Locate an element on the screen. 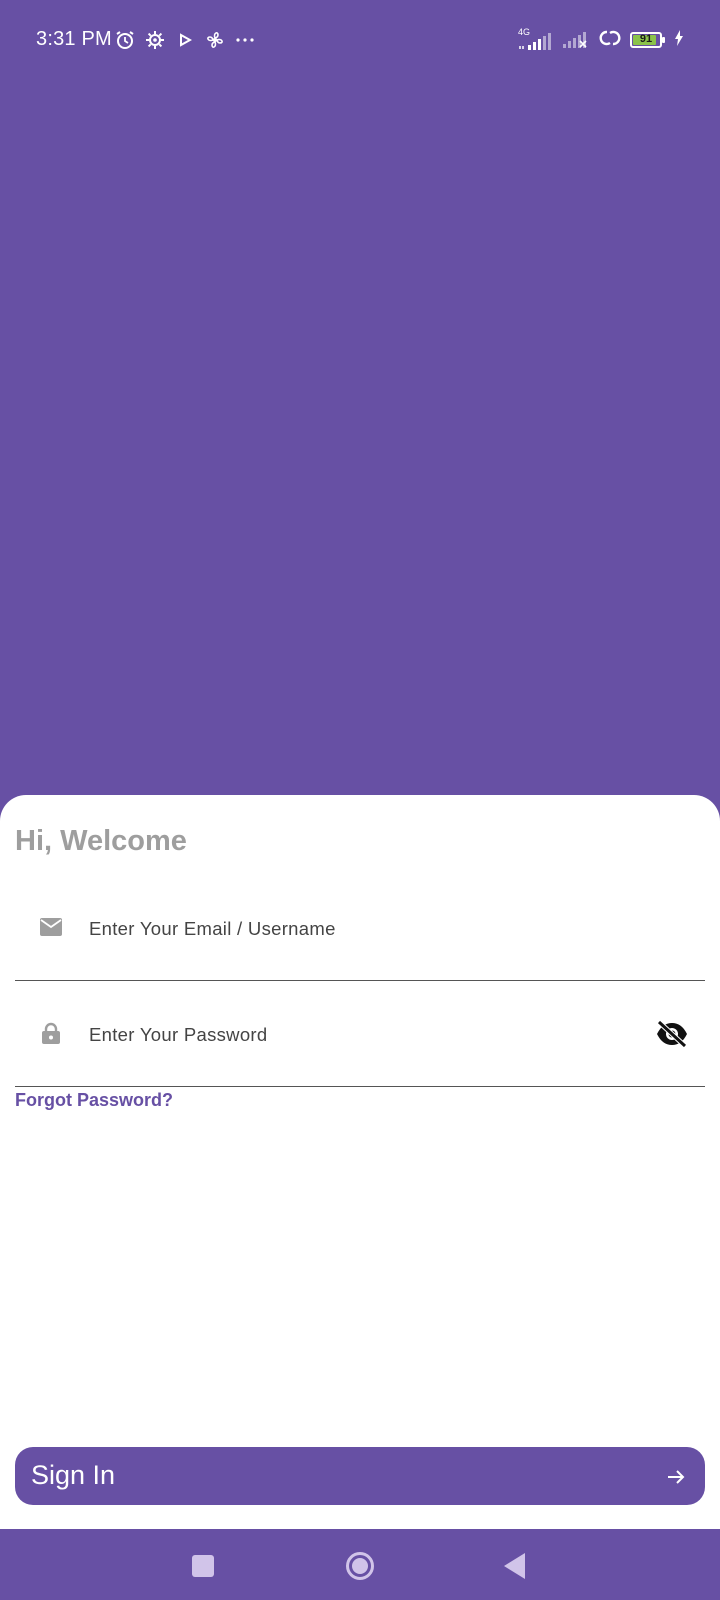 This screenshot has width=720, height=1600. system-nav-bar is located at coordinates (360, 1564).